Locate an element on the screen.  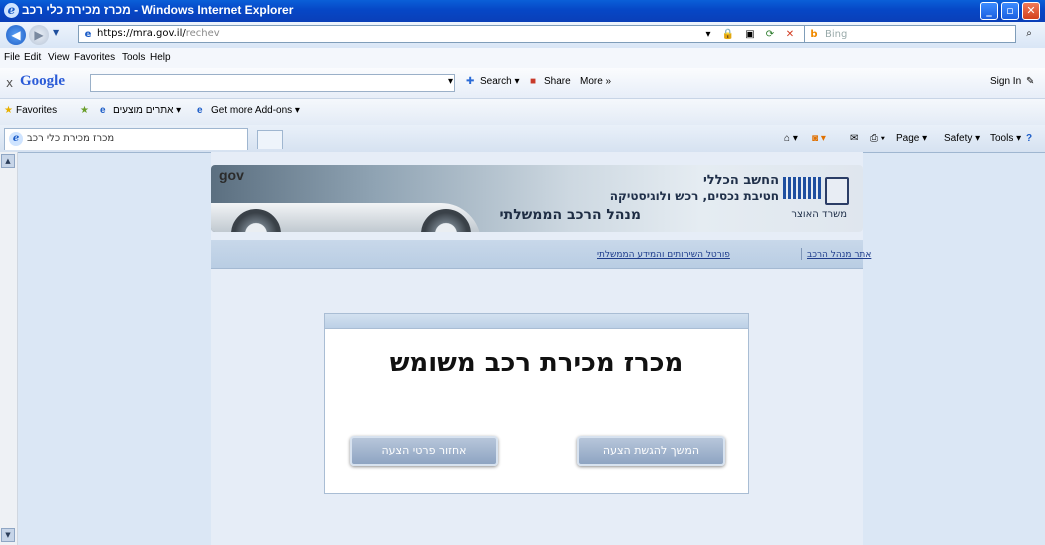
back-button: ◀ is located at coordinates (16, 35).